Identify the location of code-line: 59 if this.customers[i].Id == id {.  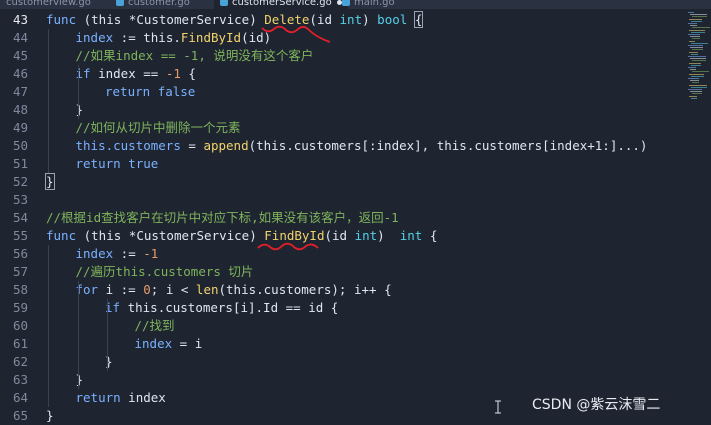
(340, 308).